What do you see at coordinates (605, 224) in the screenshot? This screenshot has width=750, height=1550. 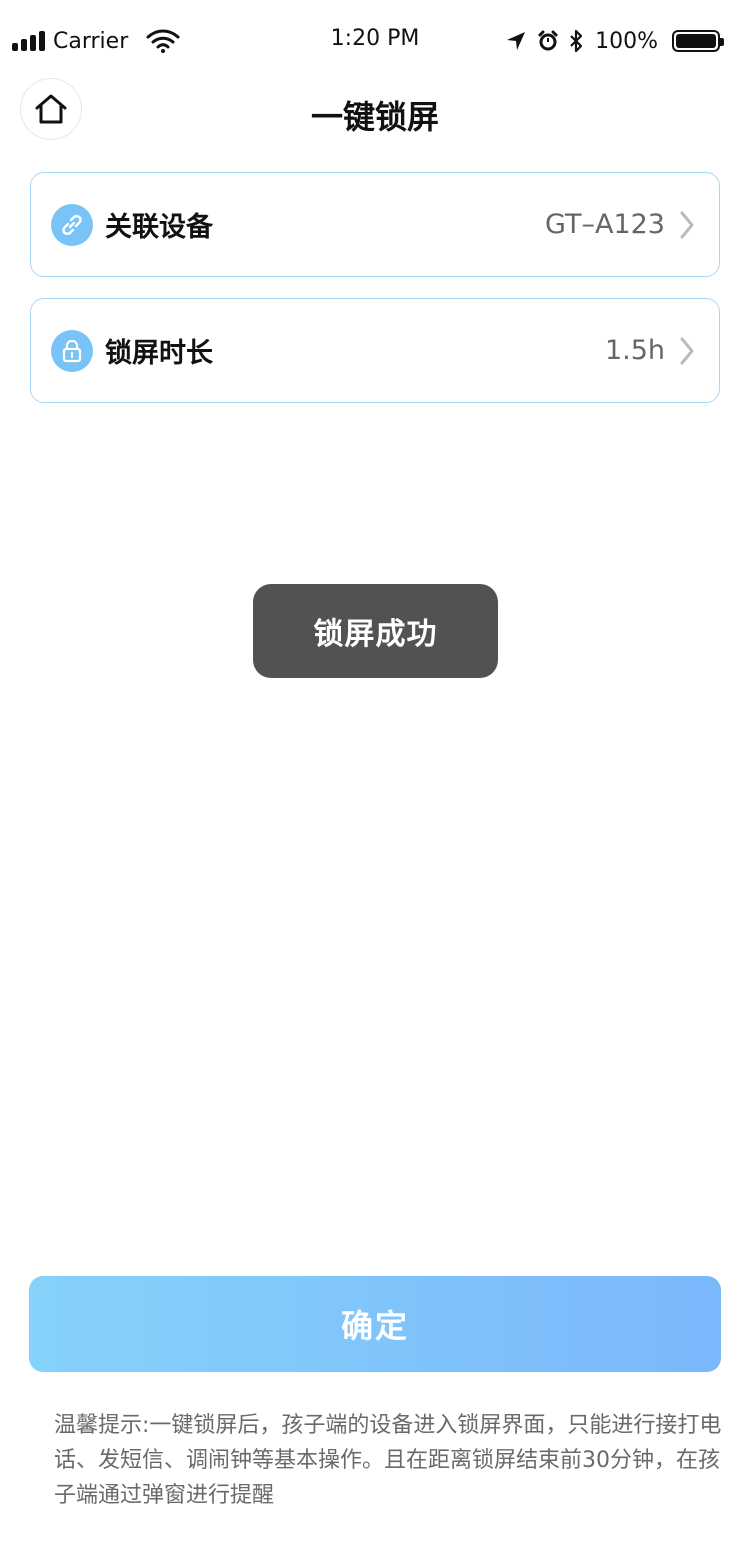 I see `linked-device-value: GT–A123` at bounding box center [605, 224].